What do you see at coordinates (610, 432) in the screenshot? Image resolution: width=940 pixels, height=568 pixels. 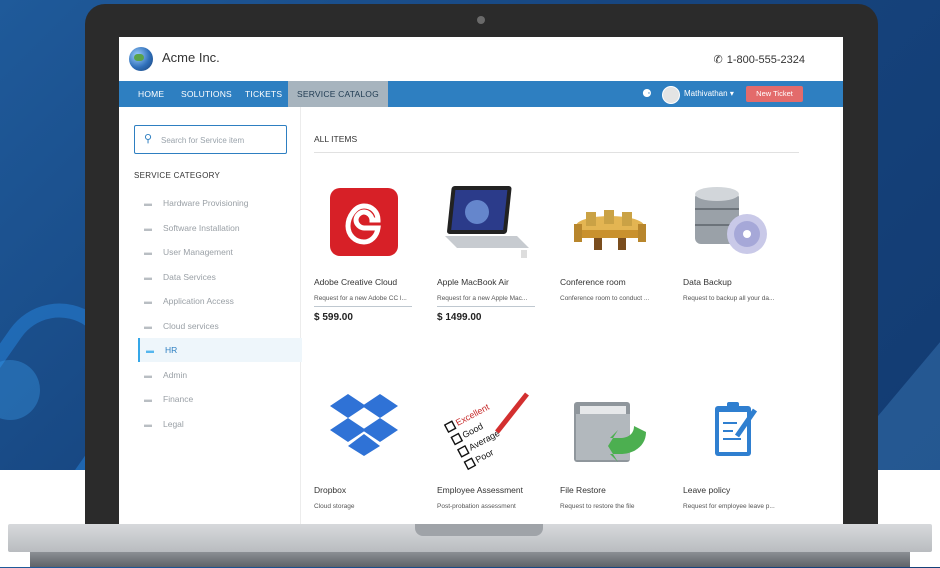 I see `file-restore-icon` at bounding box center [610, 432].